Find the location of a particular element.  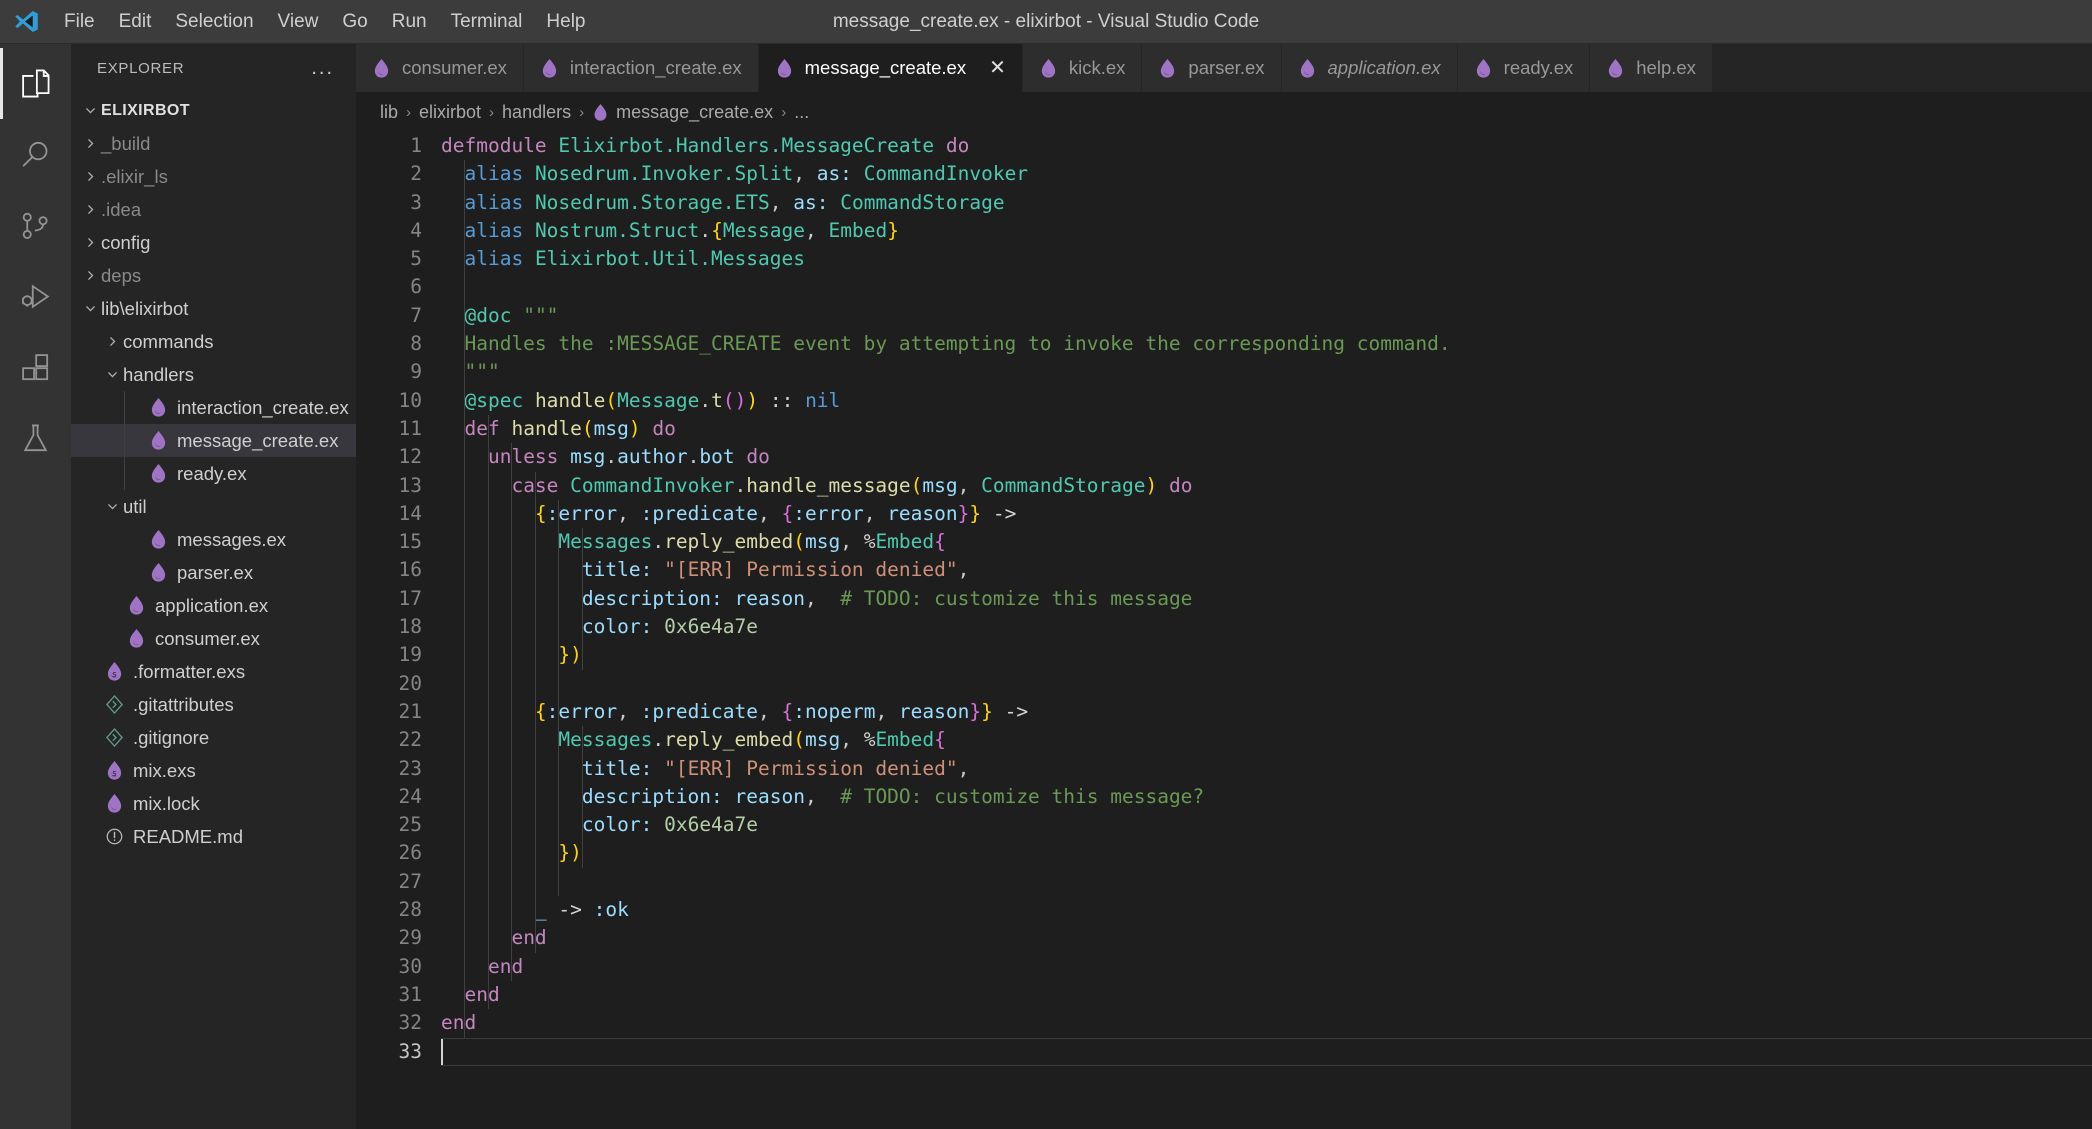

tab-message_create-ex: message_create.ex ✕ is located at coordinates (890, 68).